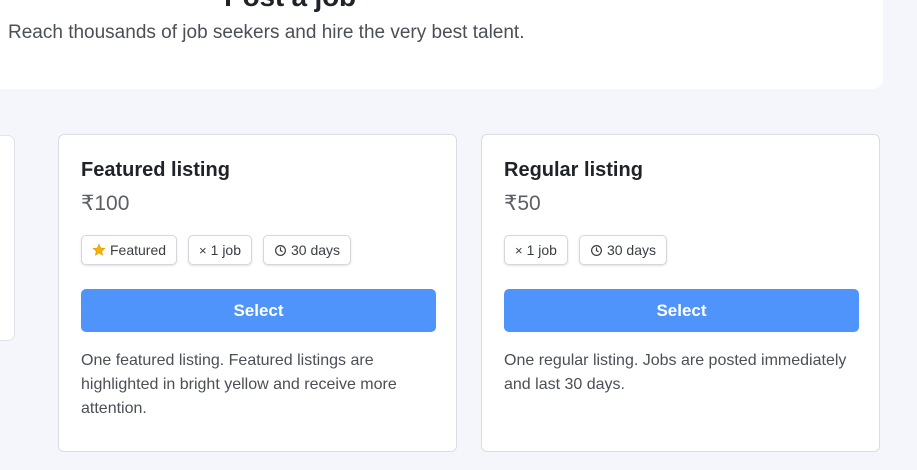 Image resolution: width=917 pixels, height=470 pixels. What do you see at coordinates (522, 203) in the screenshot?
I see `plan-price: ₹50` at bounding box center [522, 203].